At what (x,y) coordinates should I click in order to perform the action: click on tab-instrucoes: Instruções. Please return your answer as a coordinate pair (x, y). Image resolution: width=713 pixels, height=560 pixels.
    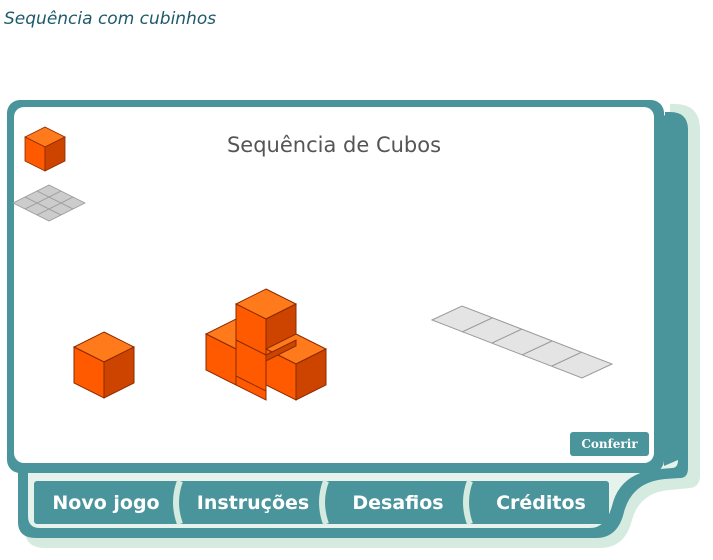
    Looking at the image, I should click on (253, 503).